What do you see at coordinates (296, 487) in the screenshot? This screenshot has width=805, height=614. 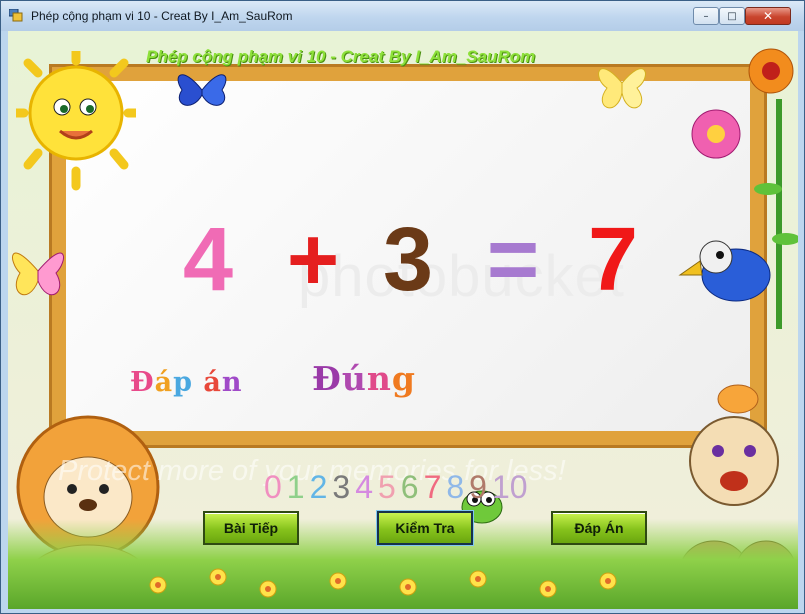 I see `digit-choice-1: 1` at bounding box center [296, 487].